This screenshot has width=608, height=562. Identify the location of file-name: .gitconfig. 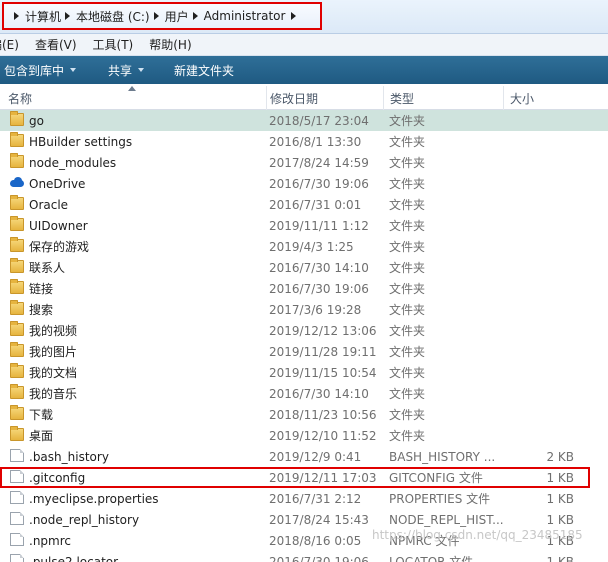
(57, 477).